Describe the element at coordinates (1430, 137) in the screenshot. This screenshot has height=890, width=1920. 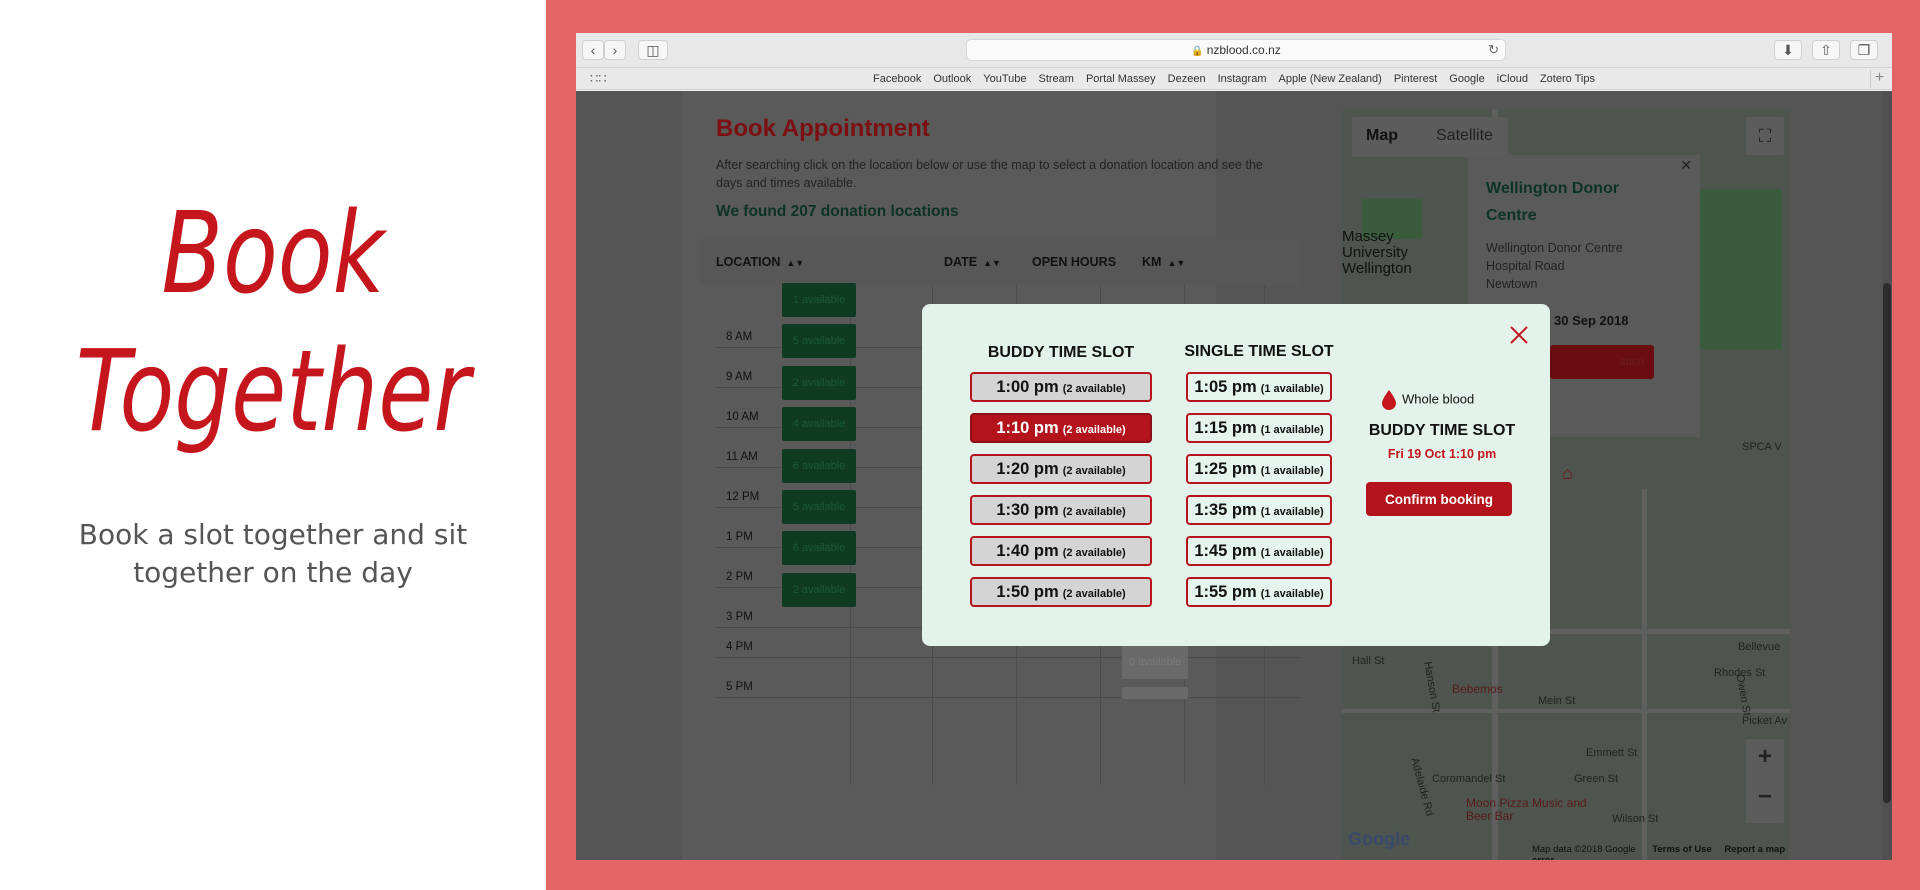
I see `map-type-switch: Map Satellite` at that location.